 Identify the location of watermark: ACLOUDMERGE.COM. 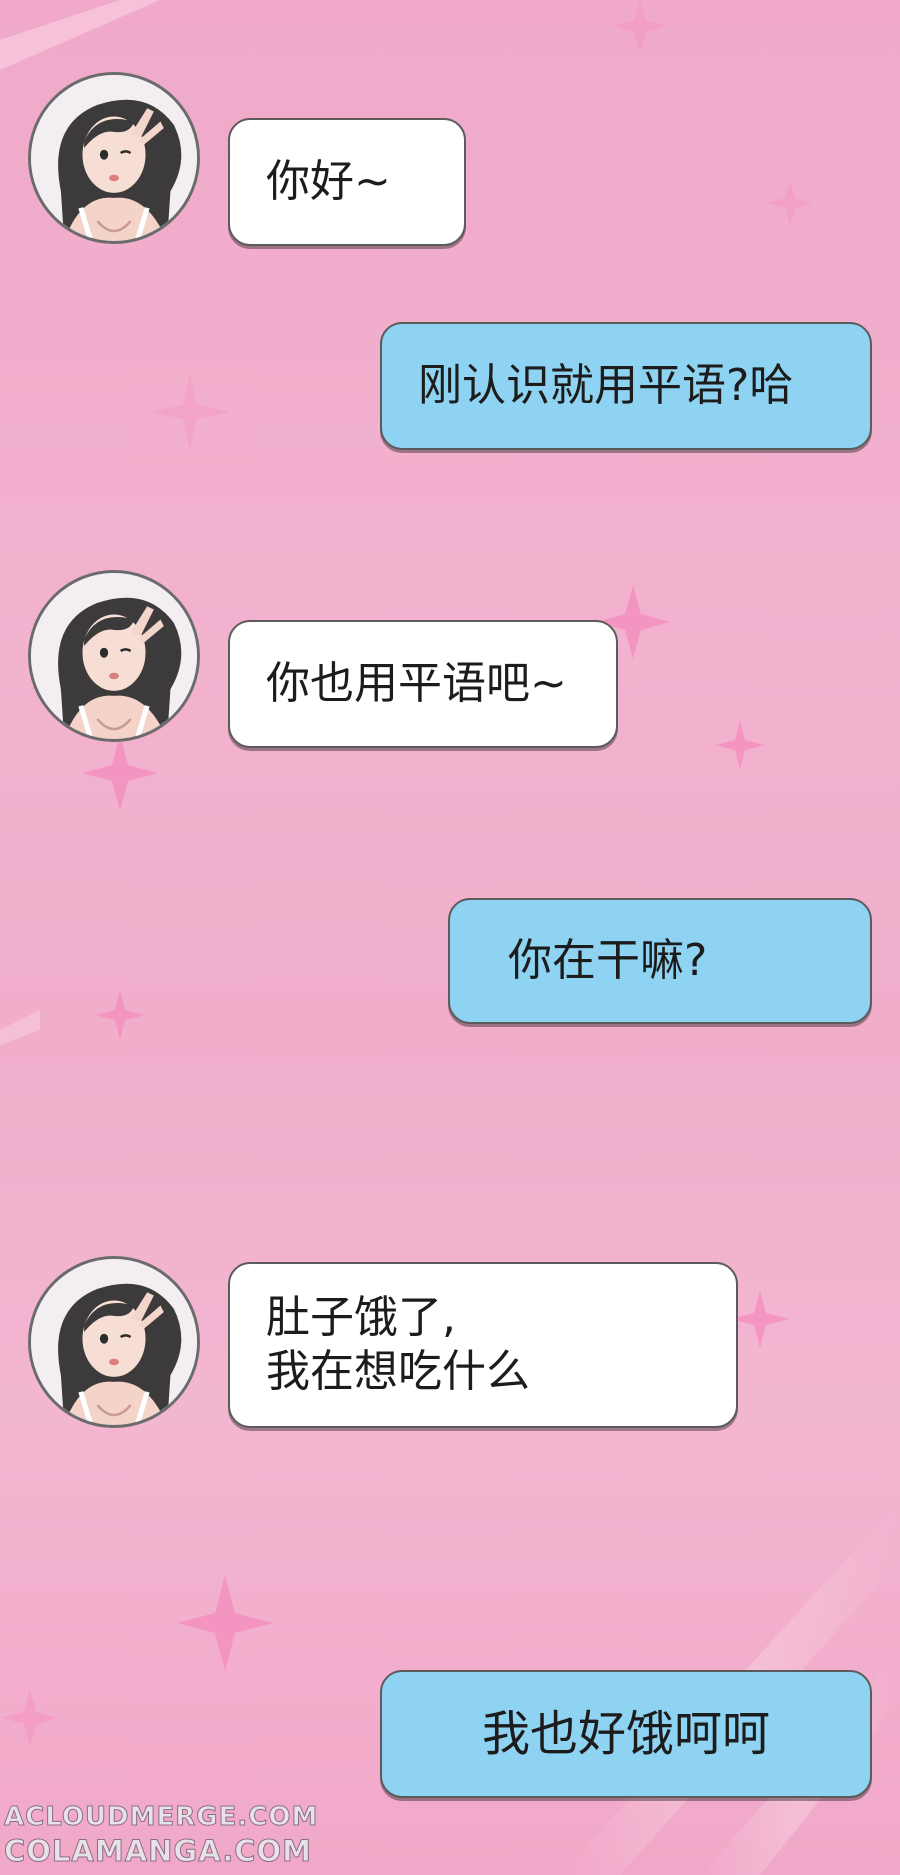
(161, 1817).